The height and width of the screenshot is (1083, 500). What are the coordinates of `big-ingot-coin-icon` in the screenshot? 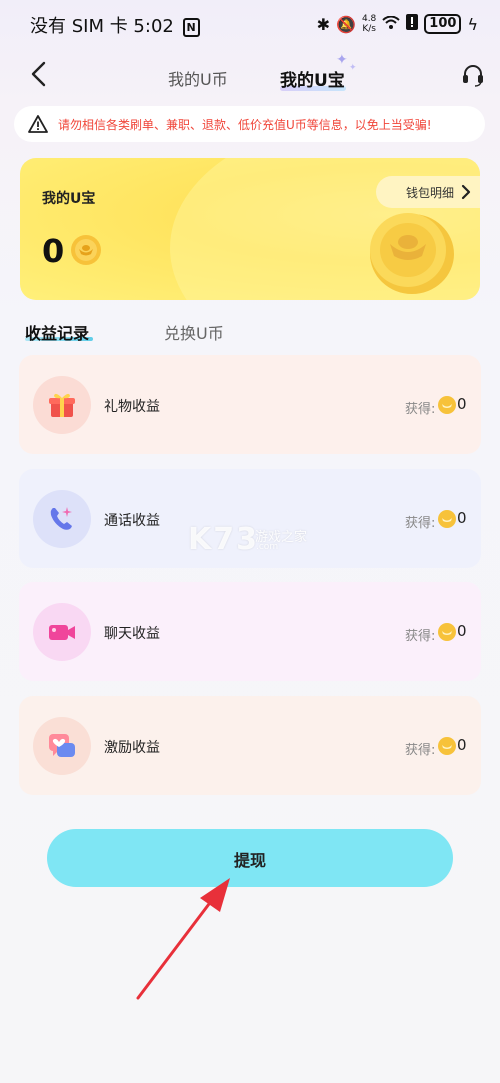 It's located at (412, 253).